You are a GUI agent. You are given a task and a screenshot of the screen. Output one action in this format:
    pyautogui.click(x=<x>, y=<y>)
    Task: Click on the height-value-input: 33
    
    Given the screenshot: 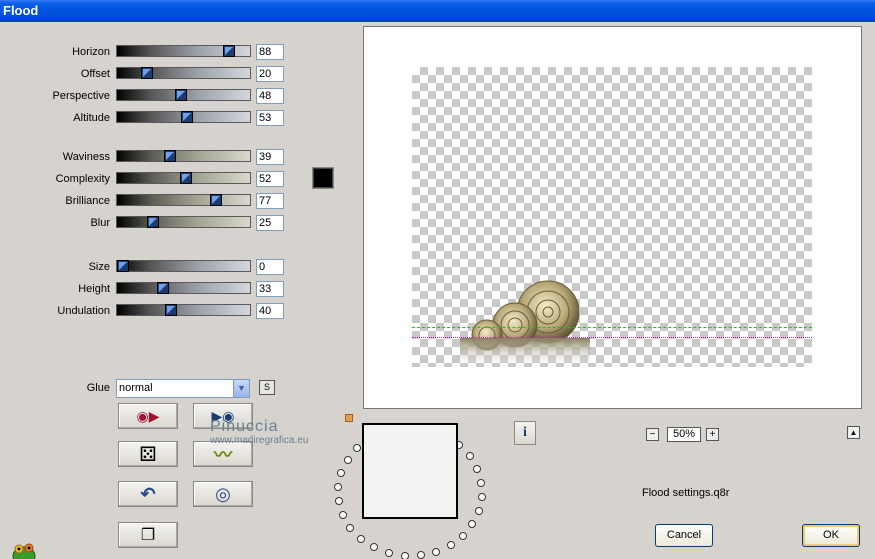 What is the action you would take?
    pyautogui.click(x=270, y=289)
    